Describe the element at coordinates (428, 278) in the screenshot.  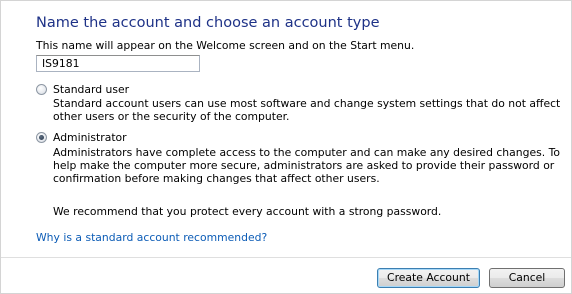
I see `create-account-button: Create Account` at that location.